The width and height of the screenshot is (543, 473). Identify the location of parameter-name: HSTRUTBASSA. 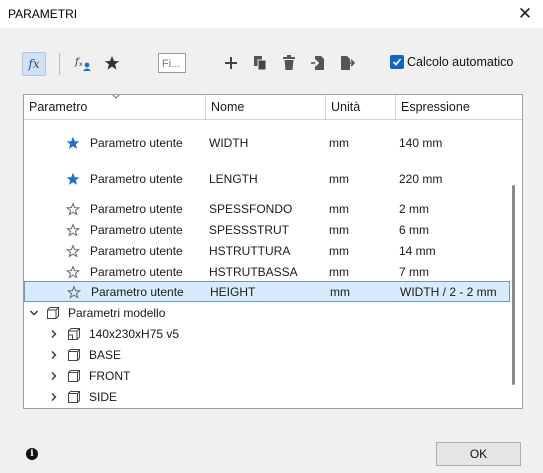
(253, 271).